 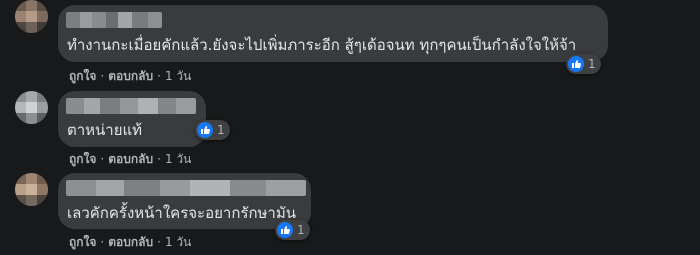 What do you see at coordinates (132, 119) in the screenshot?
I see `comment-bubble: ตาหน่ายแท้` at bounding box center [132, 119].